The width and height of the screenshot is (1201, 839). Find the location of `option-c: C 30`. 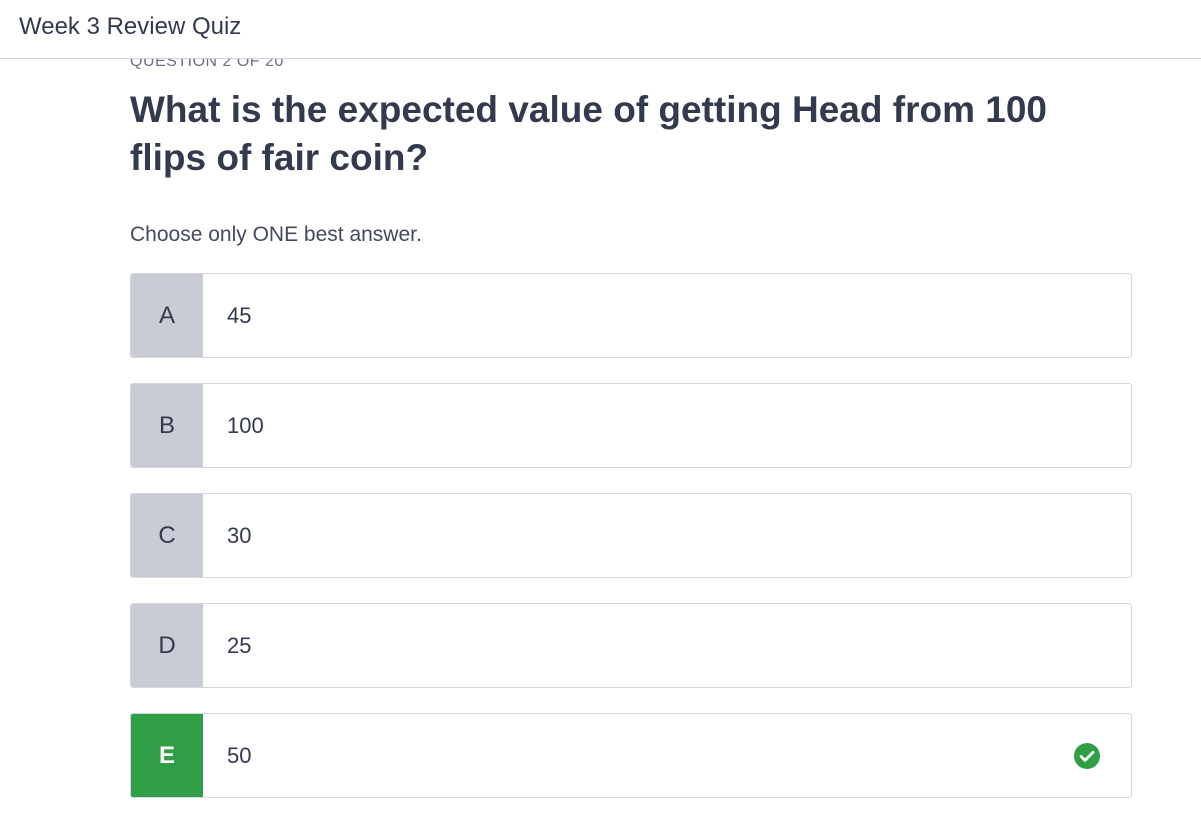

option-c: C 30 is located at coordinates (631, 535).